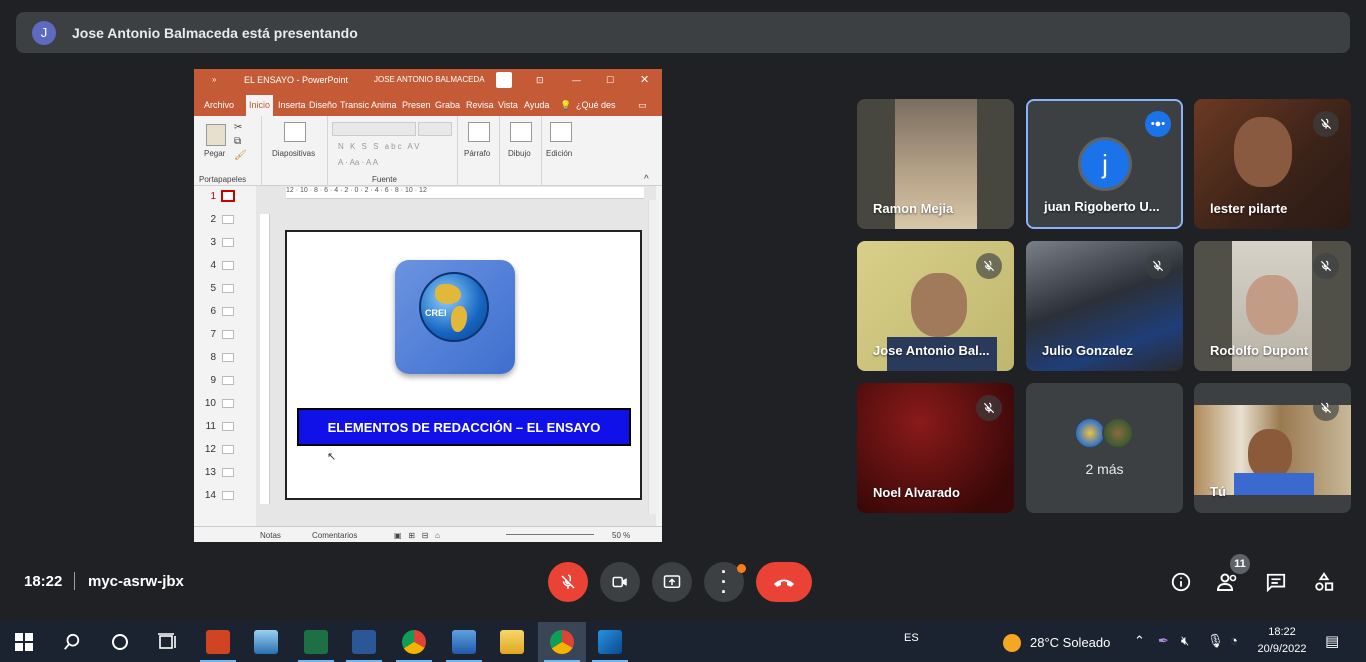 This screenshot has width=1366, height=662. What do you see at coordinates (610, 80) in the screenshot?
I see `maximize-icon: ☐` at bounding box center [610, 80].